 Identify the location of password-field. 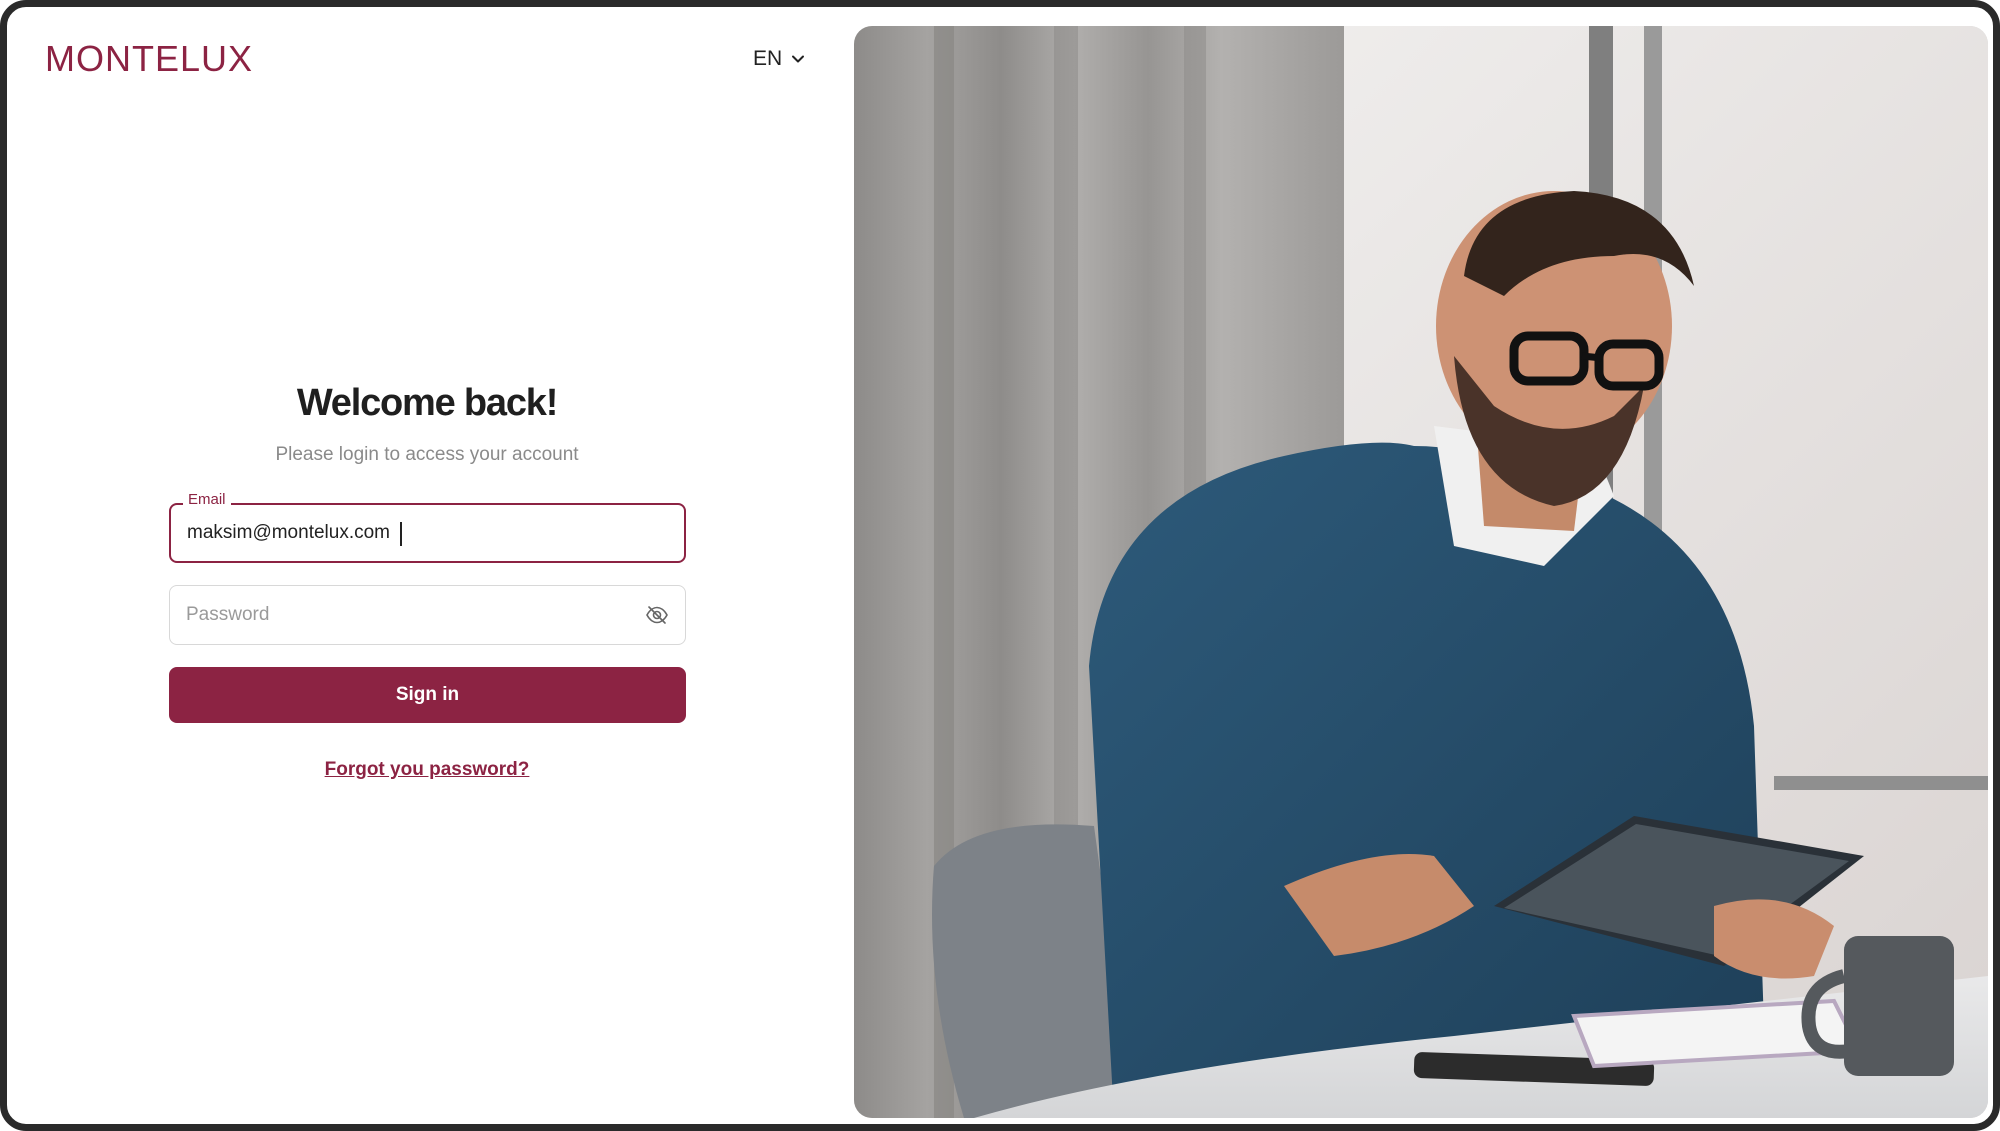
(427, 615).